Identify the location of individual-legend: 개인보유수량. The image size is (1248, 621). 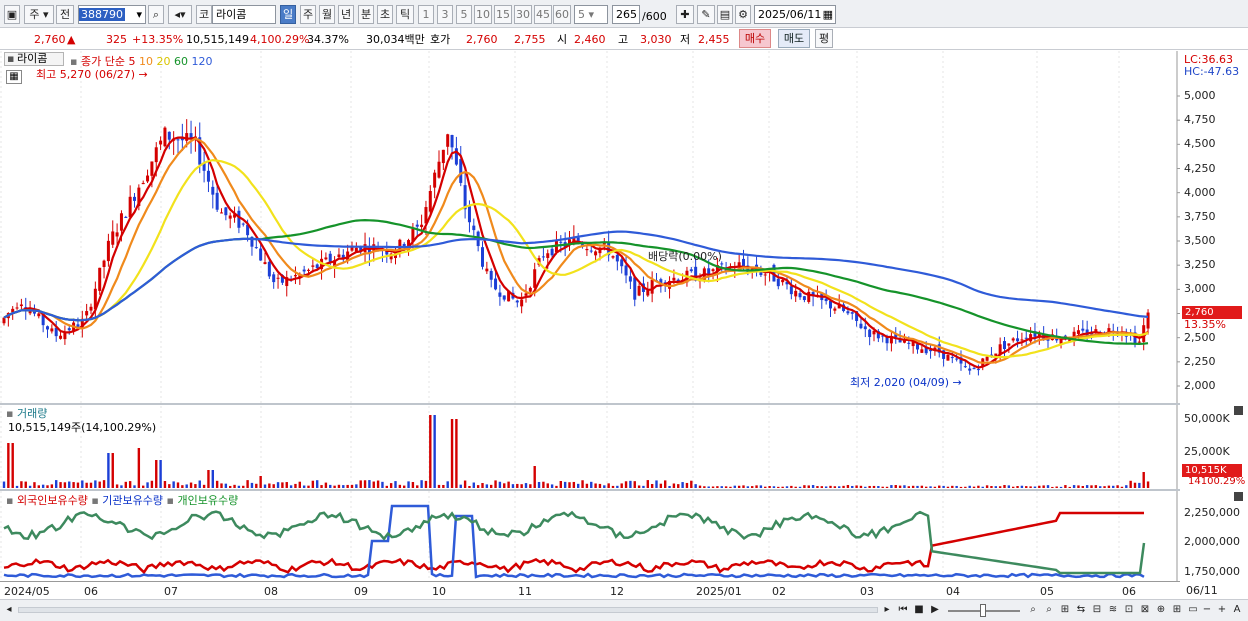
(207, 500).